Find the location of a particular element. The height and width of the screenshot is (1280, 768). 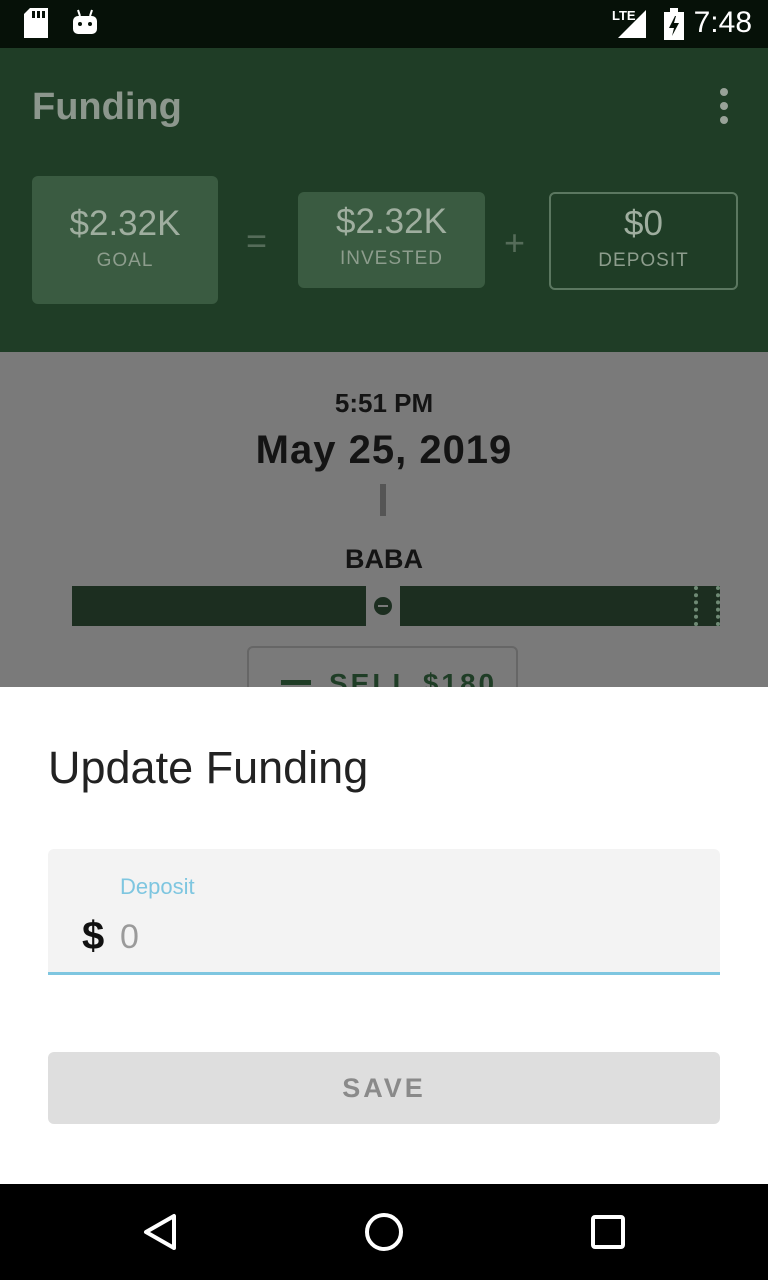

minus-circle-icon is located at coordinates (383, 606).